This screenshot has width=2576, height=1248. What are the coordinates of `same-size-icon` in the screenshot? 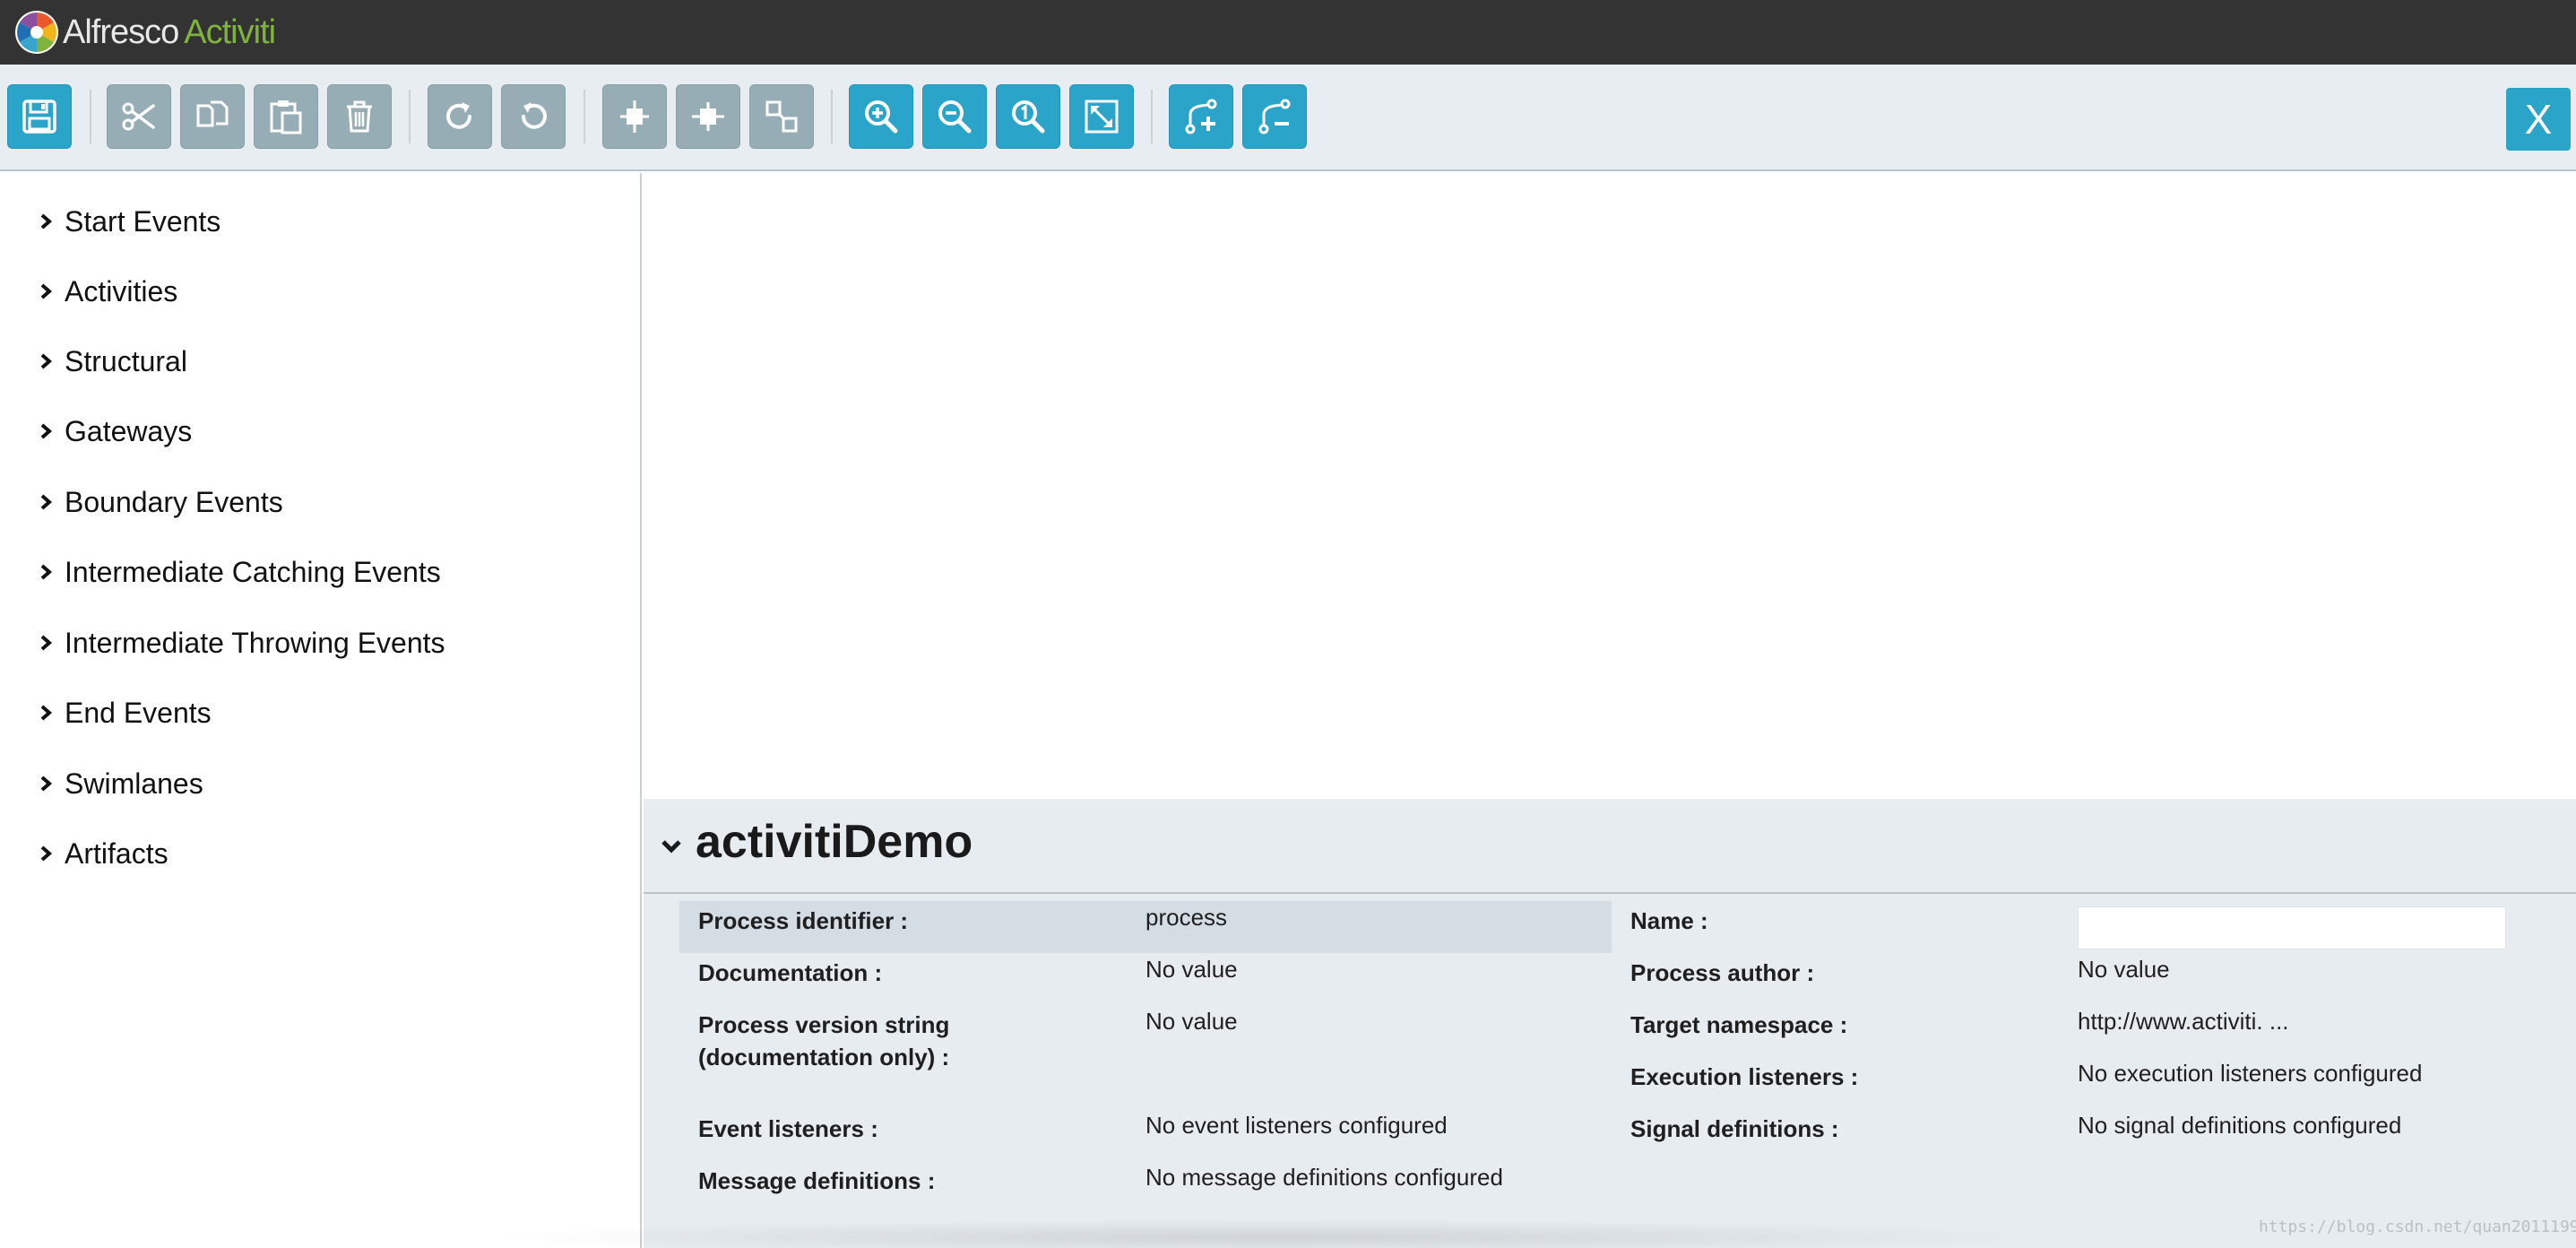 It's located at (781, 117).